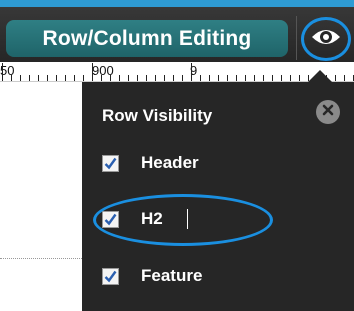 The height and width of the screenshot is (311, 354). Describe the element at coordinates (183, 220) in the screenshot. I see `h2-highlight-ring` at that location.